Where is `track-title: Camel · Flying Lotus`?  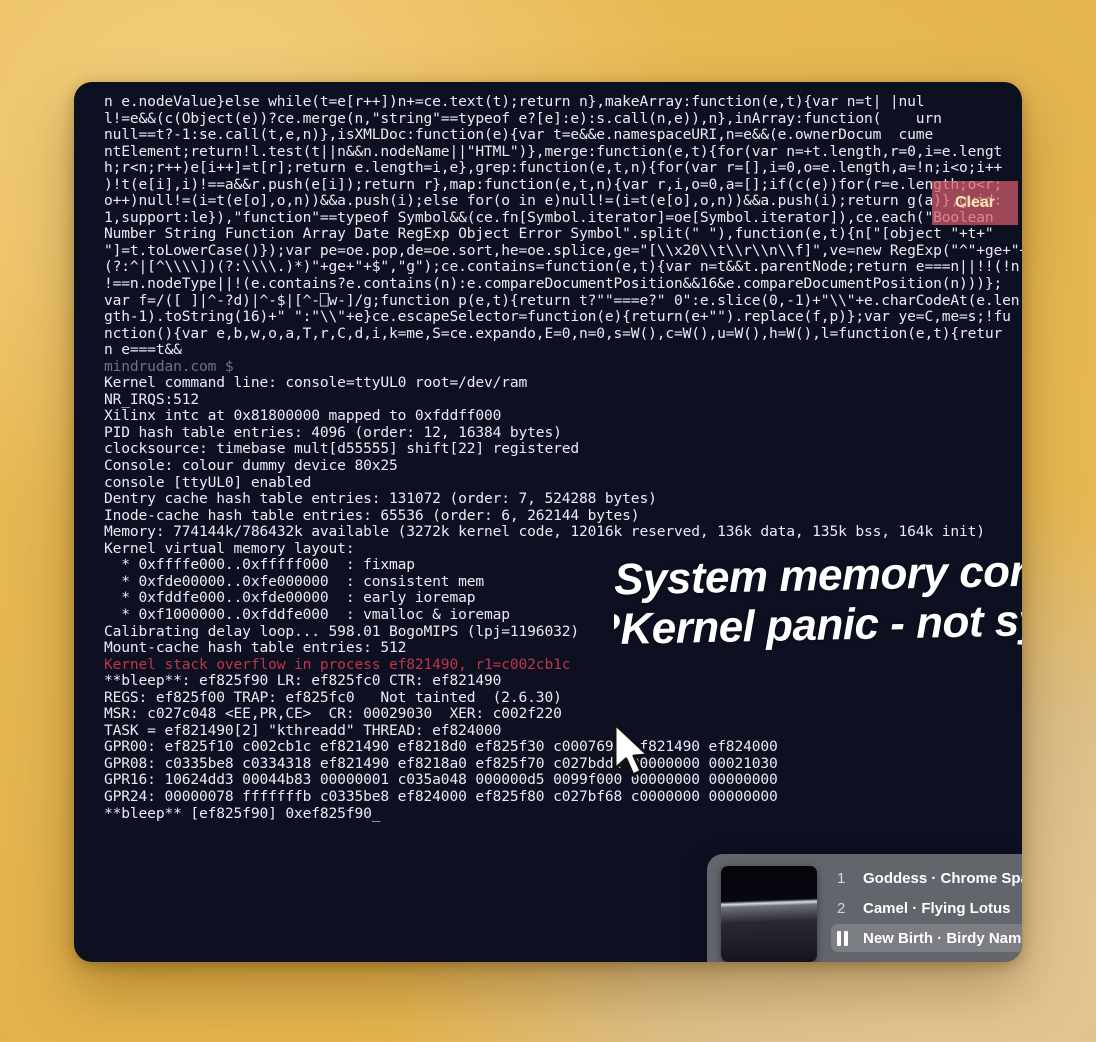
track-title: Camel · Flying Lotus is located at coordinates (937, 908).